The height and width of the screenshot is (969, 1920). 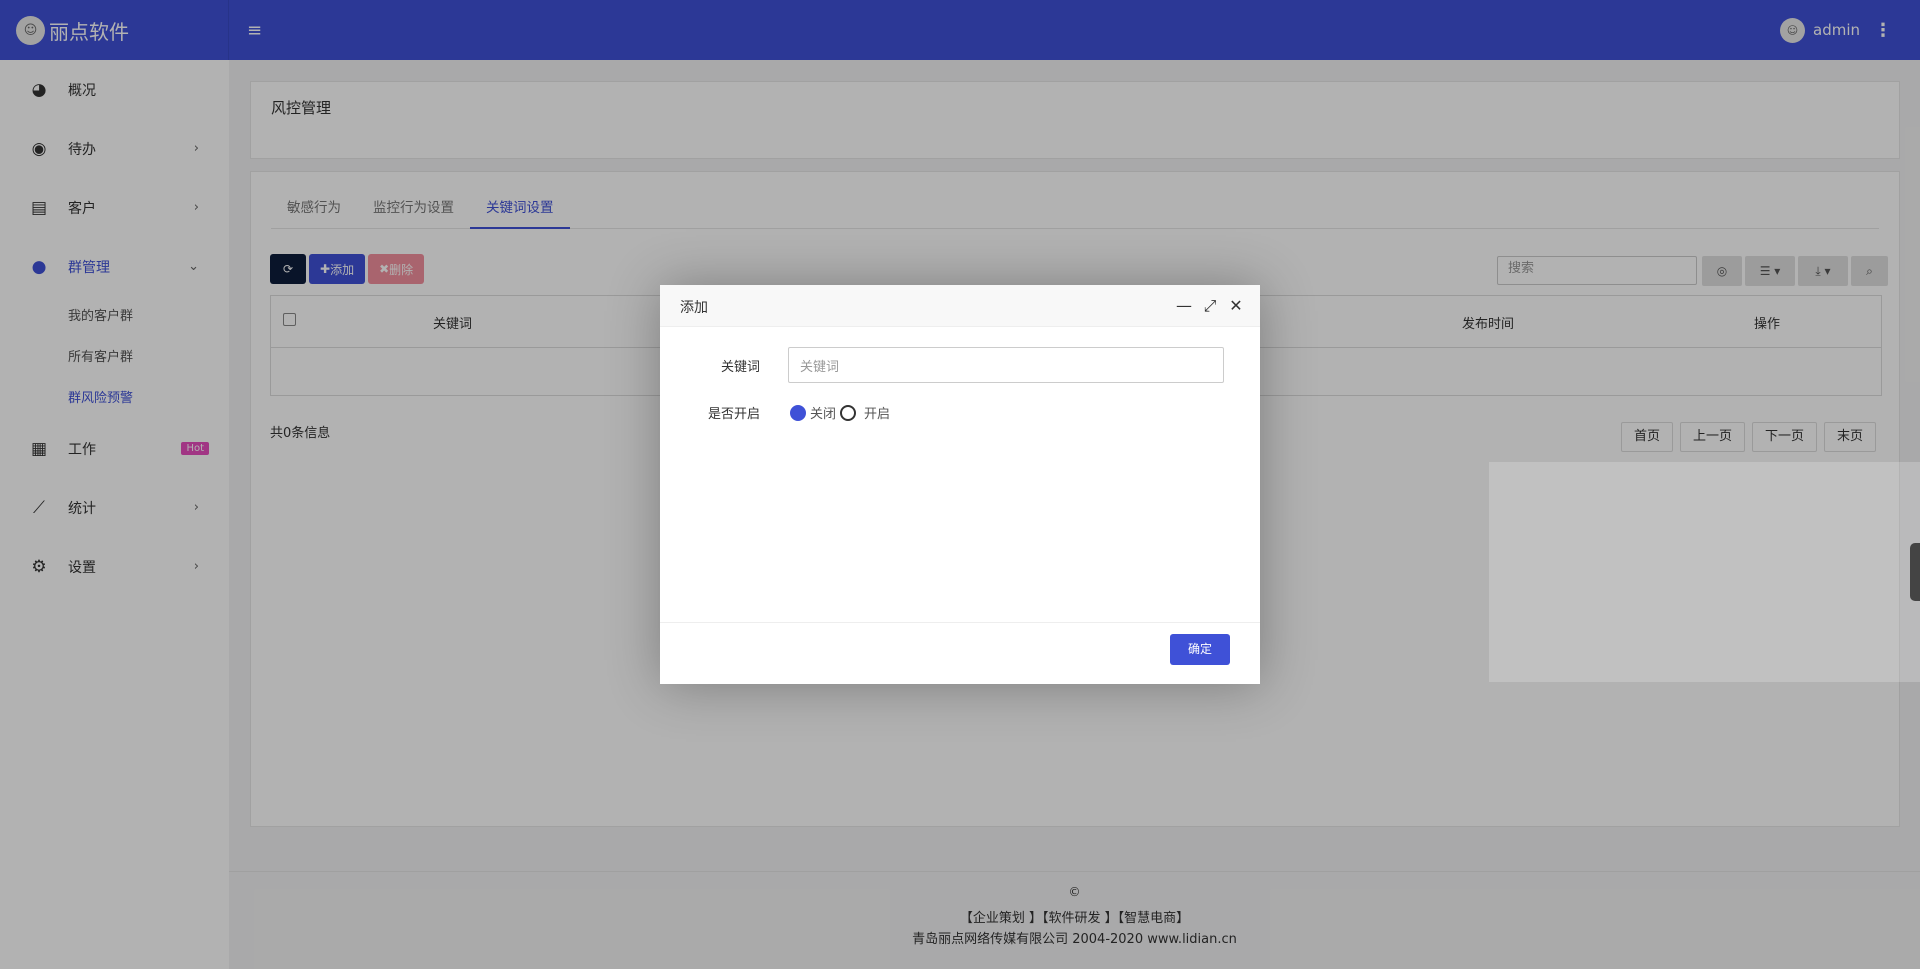 What do you see at coordinates (820, 367) in the screenshot?
I see `keyword-placeholder: 关键词` at bounding box center [820, 367].